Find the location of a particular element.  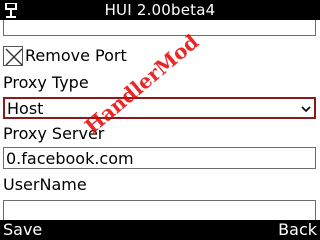

checkmark-x-icon is located at coordinates (14, 57).